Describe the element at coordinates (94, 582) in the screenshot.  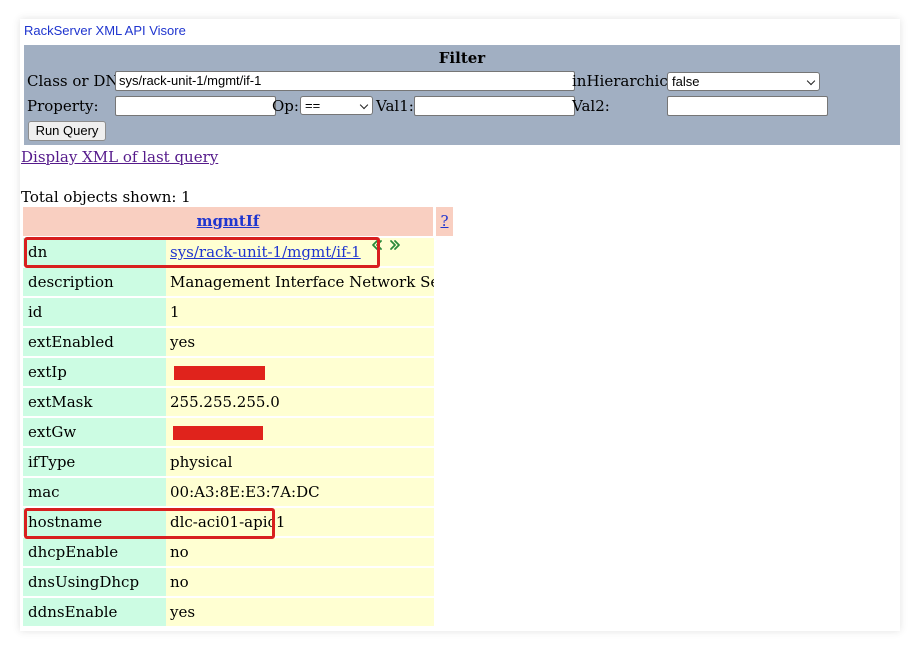
I see `property-key: dnsUsingDhcp` at that location.